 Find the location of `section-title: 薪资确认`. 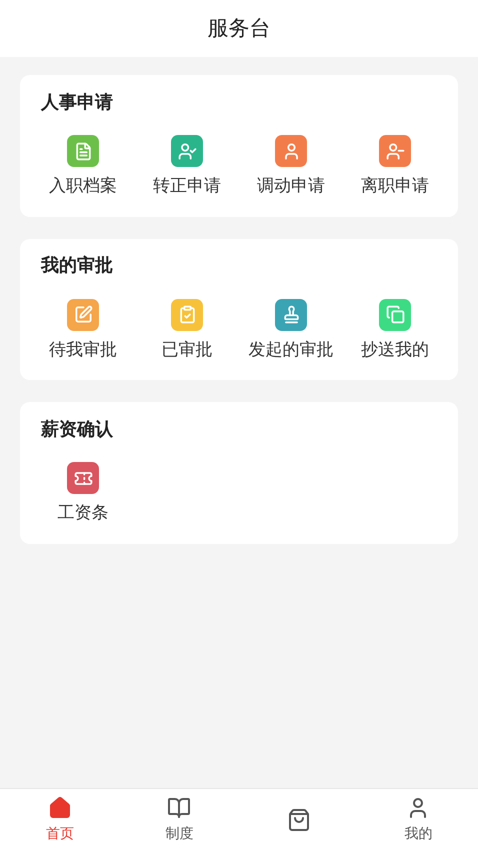

section-title: 薪资确认 is located at coordinates (77, 429).